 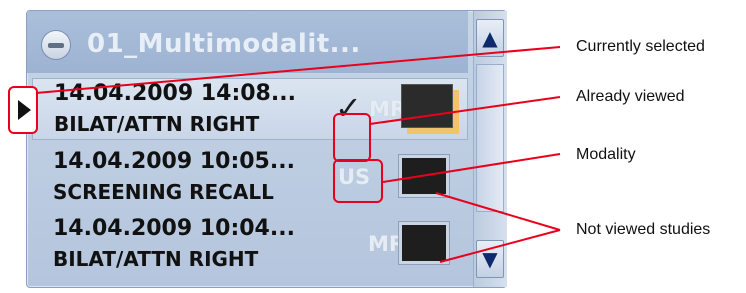 I want to click on study-row-3: 14.04.2009 10:04... BILAT/ATTN RIGHT MR, so click(x=250, y=245).